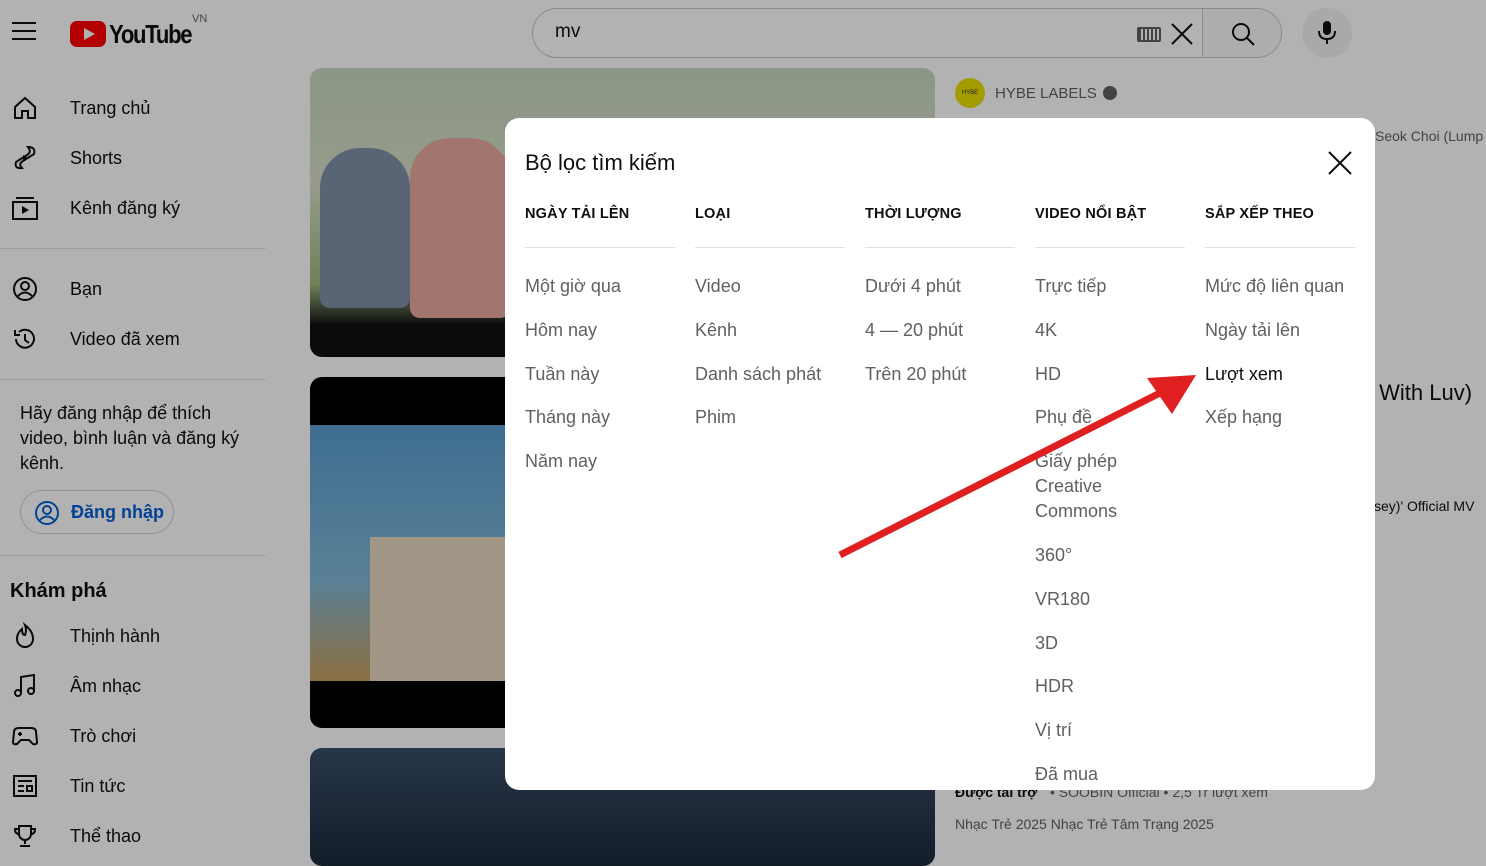 This screenshot has height=866, width=1486. What do you see at coordinates (940, 227) in the screenshot?
I see `column-heading: THỜI LƯỢNG` at bounding box center [940, 227].